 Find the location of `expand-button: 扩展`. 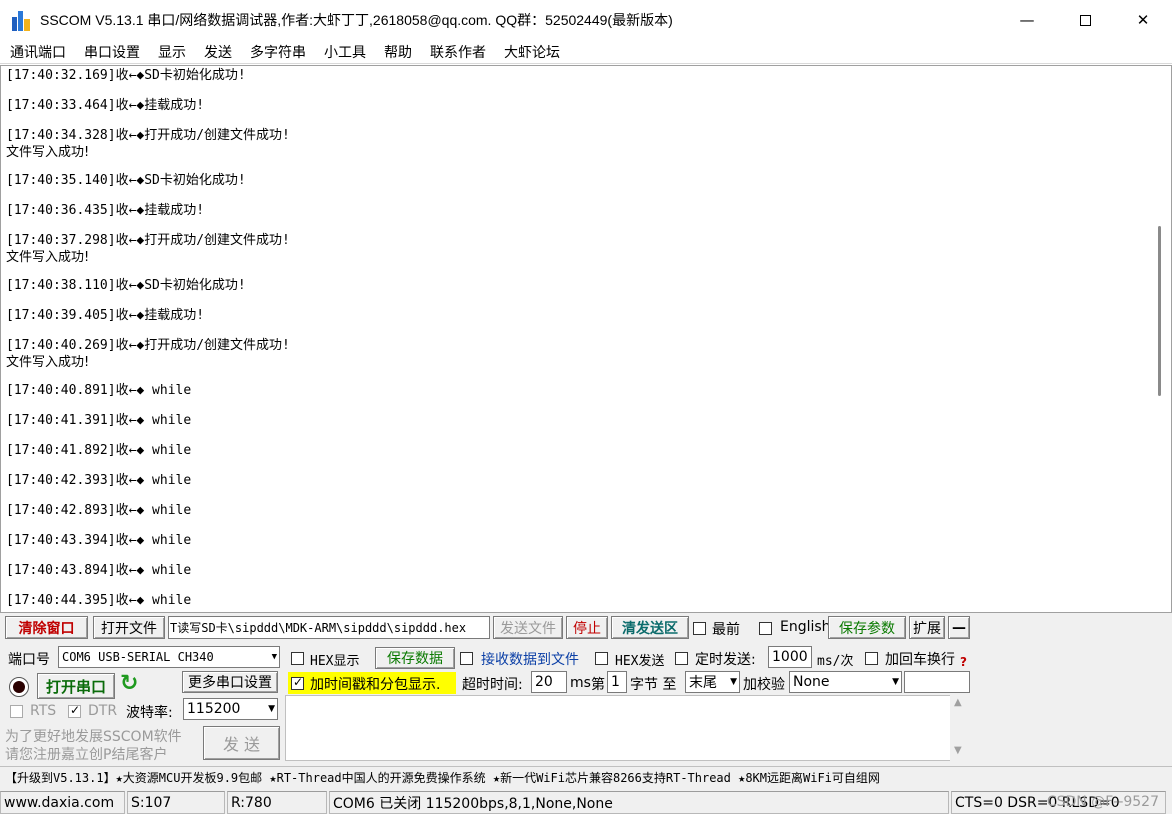

expand-button: 扩展 is located at coordinates (927, 627).